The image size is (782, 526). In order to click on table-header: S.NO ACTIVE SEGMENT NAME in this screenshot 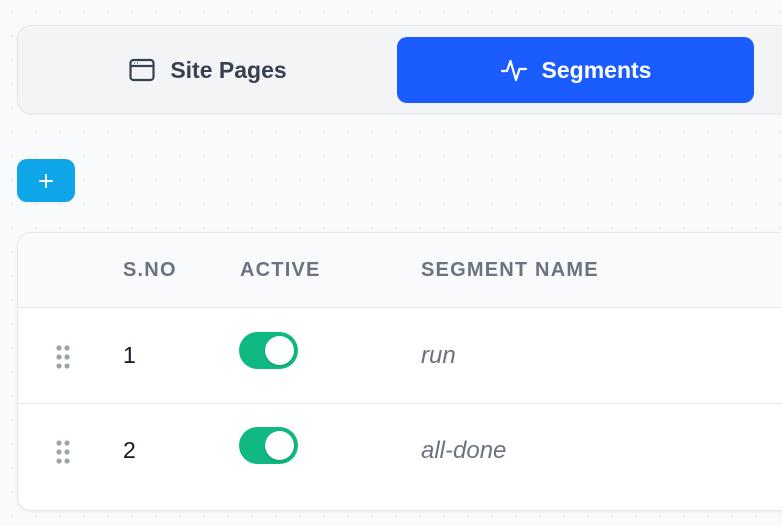, I will do `click(400, 270)`.